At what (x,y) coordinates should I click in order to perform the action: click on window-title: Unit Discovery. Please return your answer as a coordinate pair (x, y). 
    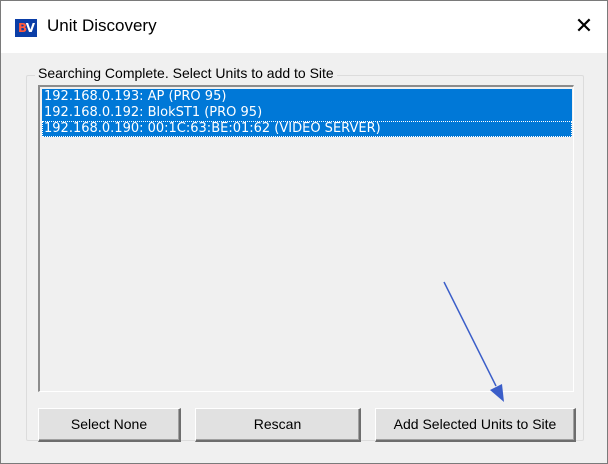
    Looking at the image, I should click on (102, 25).